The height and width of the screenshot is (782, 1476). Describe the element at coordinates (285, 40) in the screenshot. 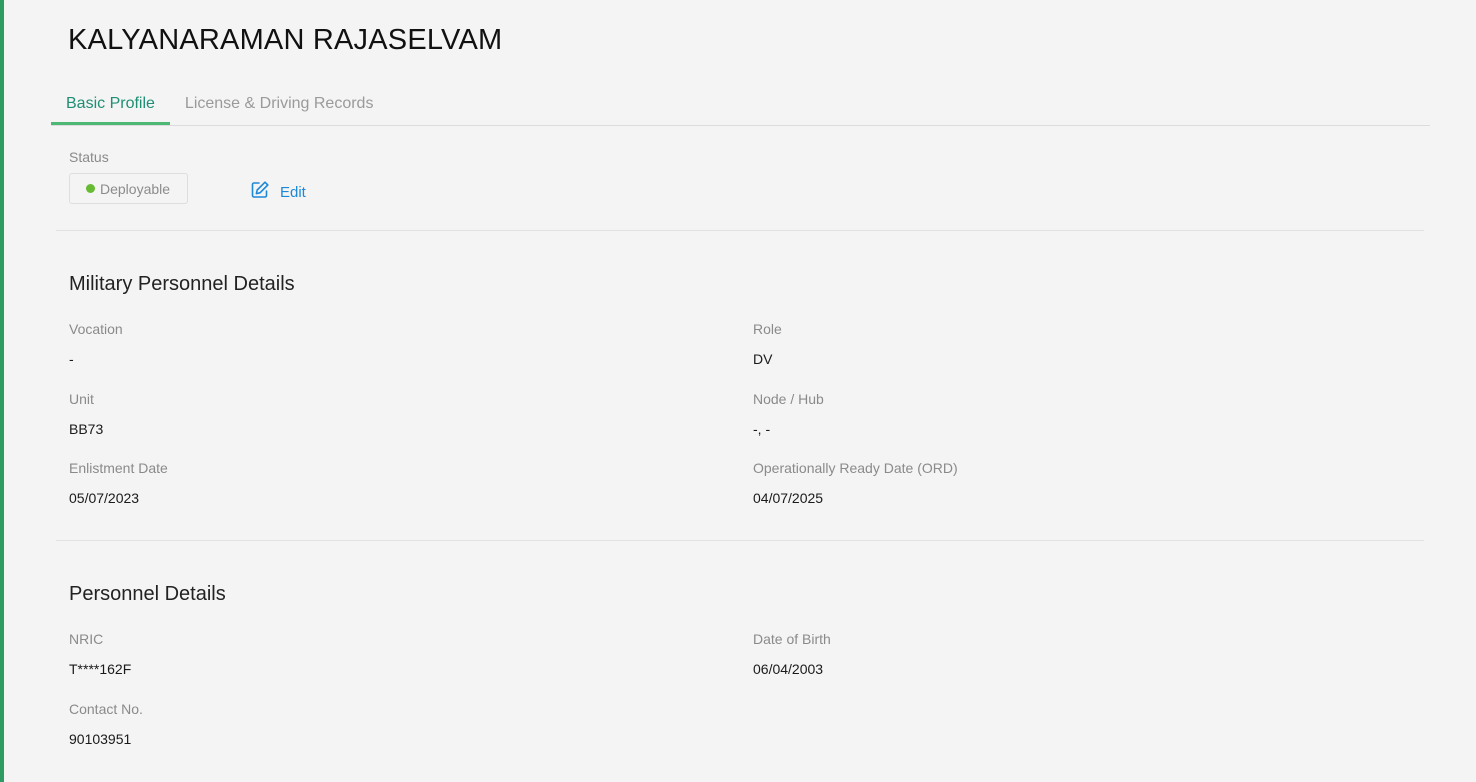

I see `page-title: KALYANARAMAN RAJASELVAM` at that location.